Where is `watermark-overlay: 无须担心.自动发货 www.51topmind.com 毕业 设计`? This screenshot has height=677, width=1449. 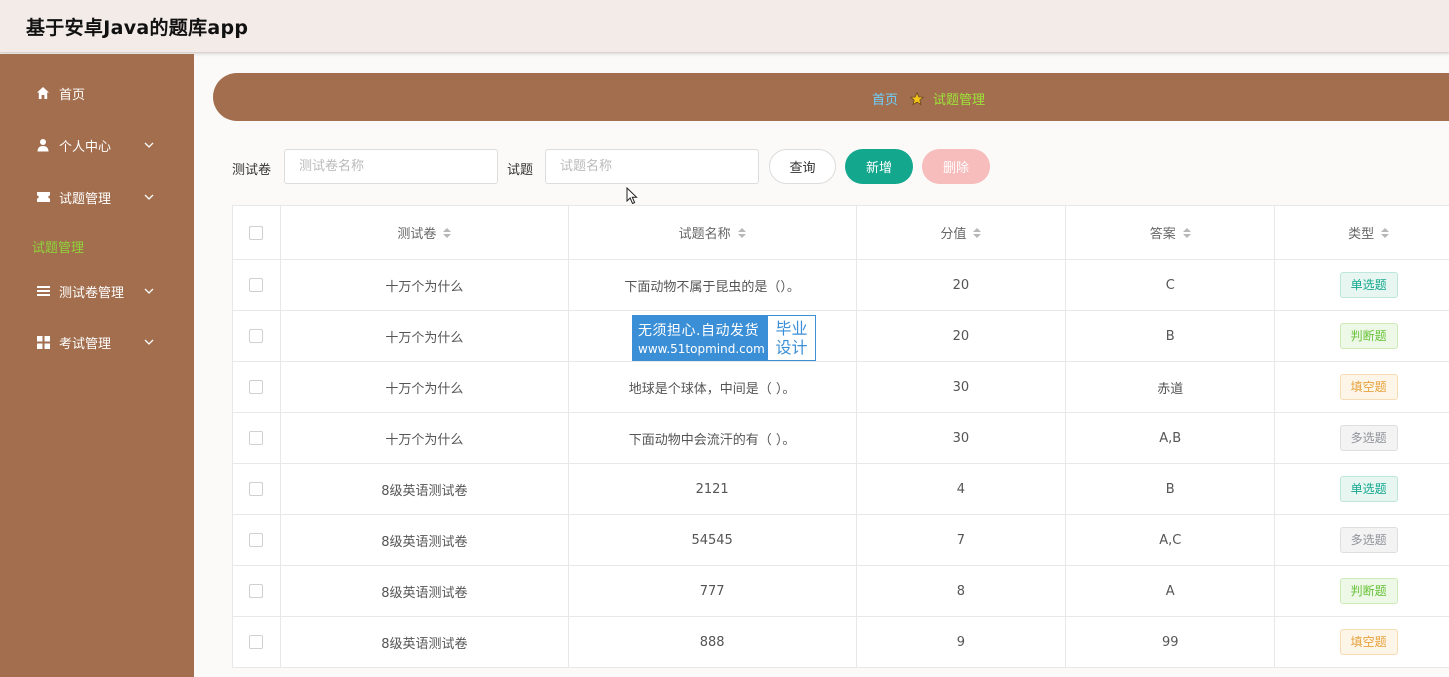
watermark-overlay: 无须担心.自动发货 www.51topmind.com 毕业 设计 is located at coordinates (724, 338).